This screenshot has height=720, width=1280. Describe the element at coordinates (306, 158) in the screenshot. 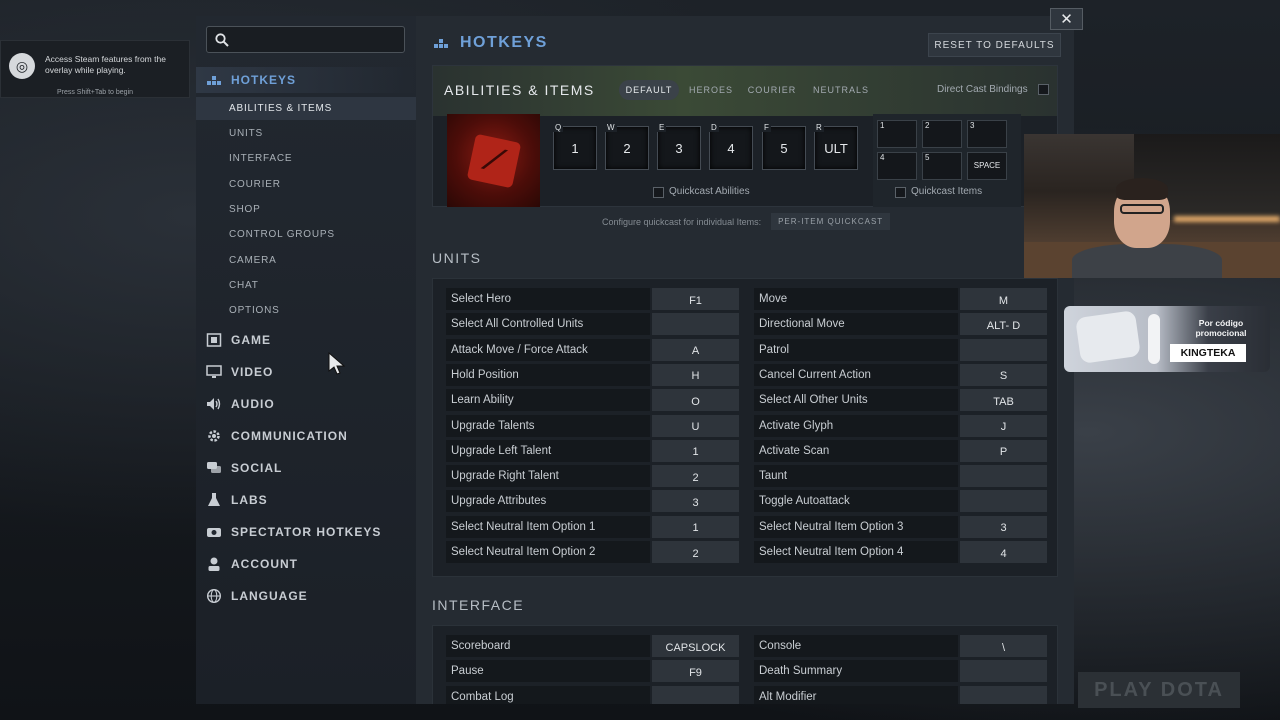

I see `nav-sub-interface: INTERFACE` at that location.